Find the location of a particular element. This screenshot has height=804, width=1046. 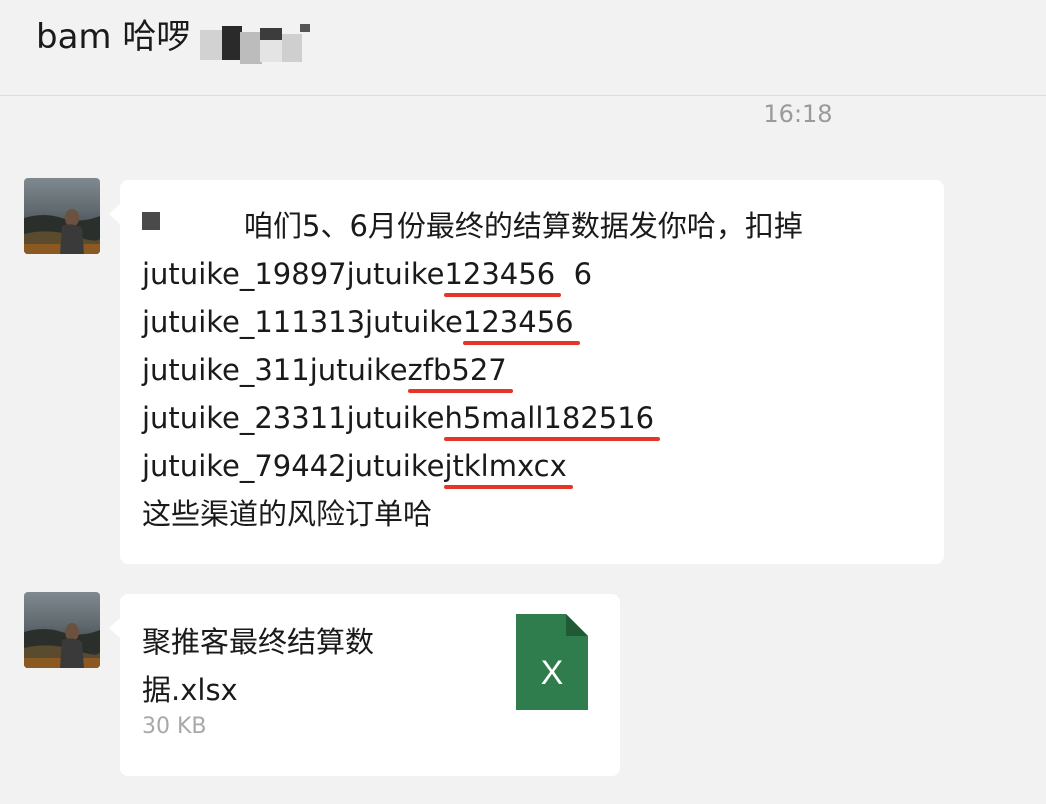

channel-line: jutuike_23311jutuikeh5mall182516 is located at coordinates (398, 418).